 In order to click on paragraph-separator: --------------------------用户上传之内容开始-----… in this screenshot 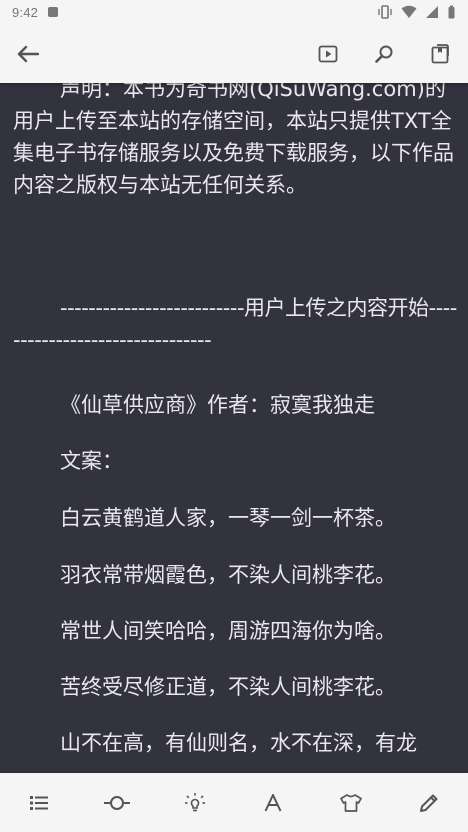, I will do `click(235, 324)`.